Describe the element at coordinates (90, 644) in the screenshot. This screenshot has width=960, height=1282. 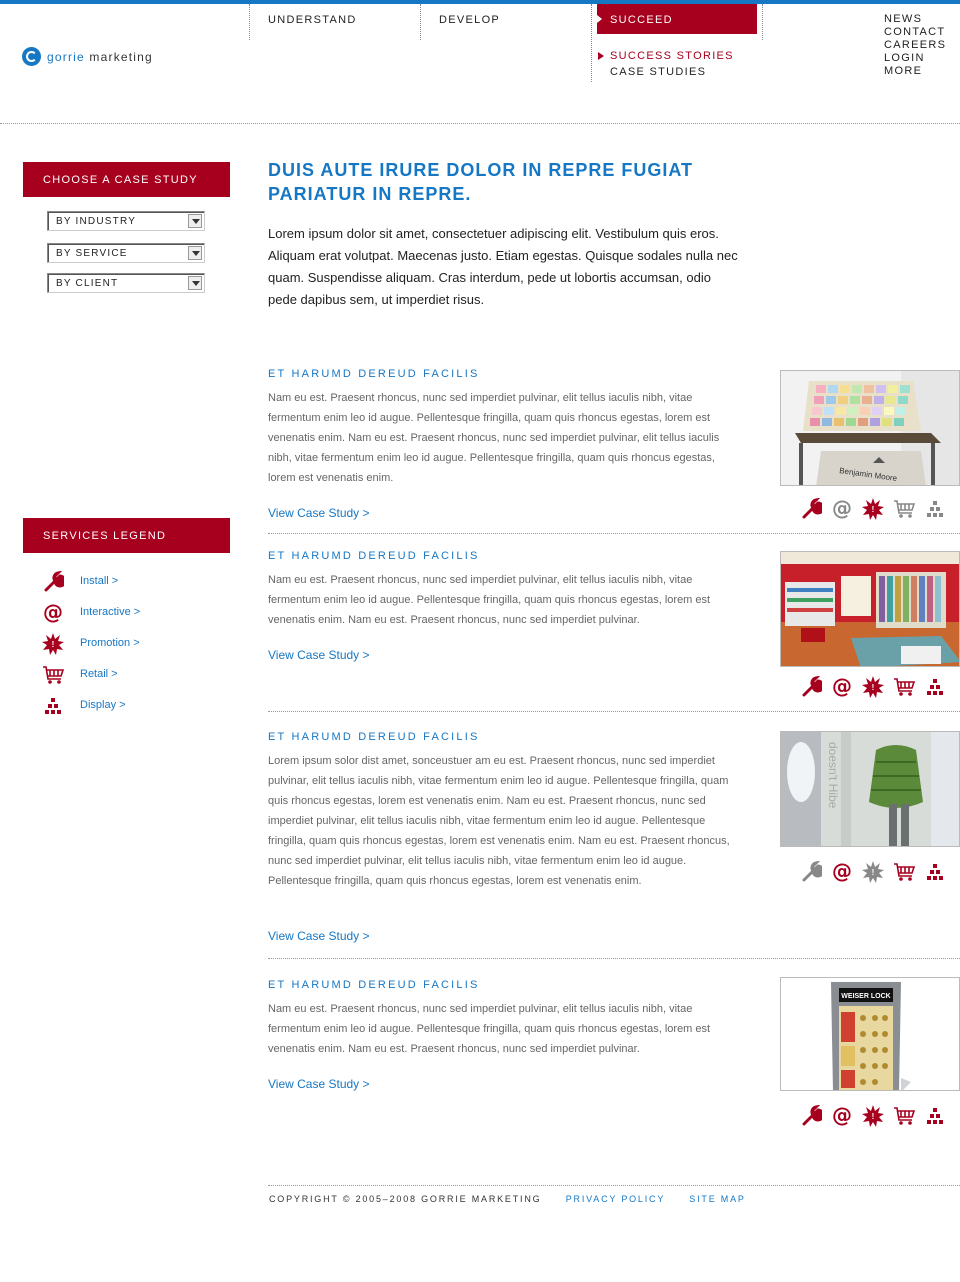
I see `legend-promotion: ! Promotion >` at that location.